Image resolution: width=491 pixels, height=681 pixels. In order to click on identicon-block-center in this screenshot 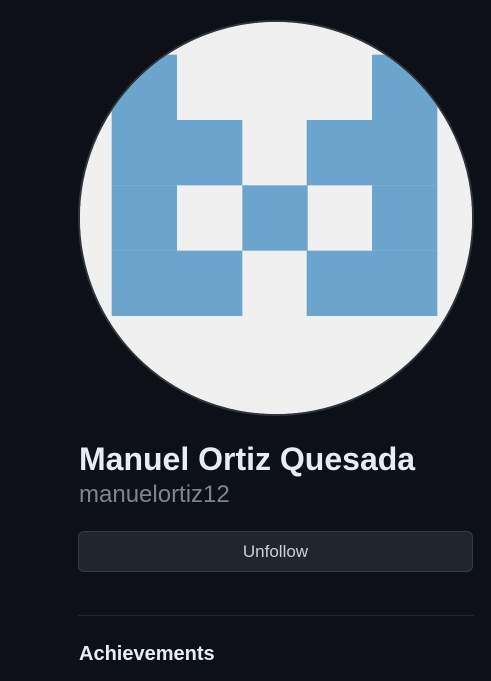, I will do `click(275, 218)`.